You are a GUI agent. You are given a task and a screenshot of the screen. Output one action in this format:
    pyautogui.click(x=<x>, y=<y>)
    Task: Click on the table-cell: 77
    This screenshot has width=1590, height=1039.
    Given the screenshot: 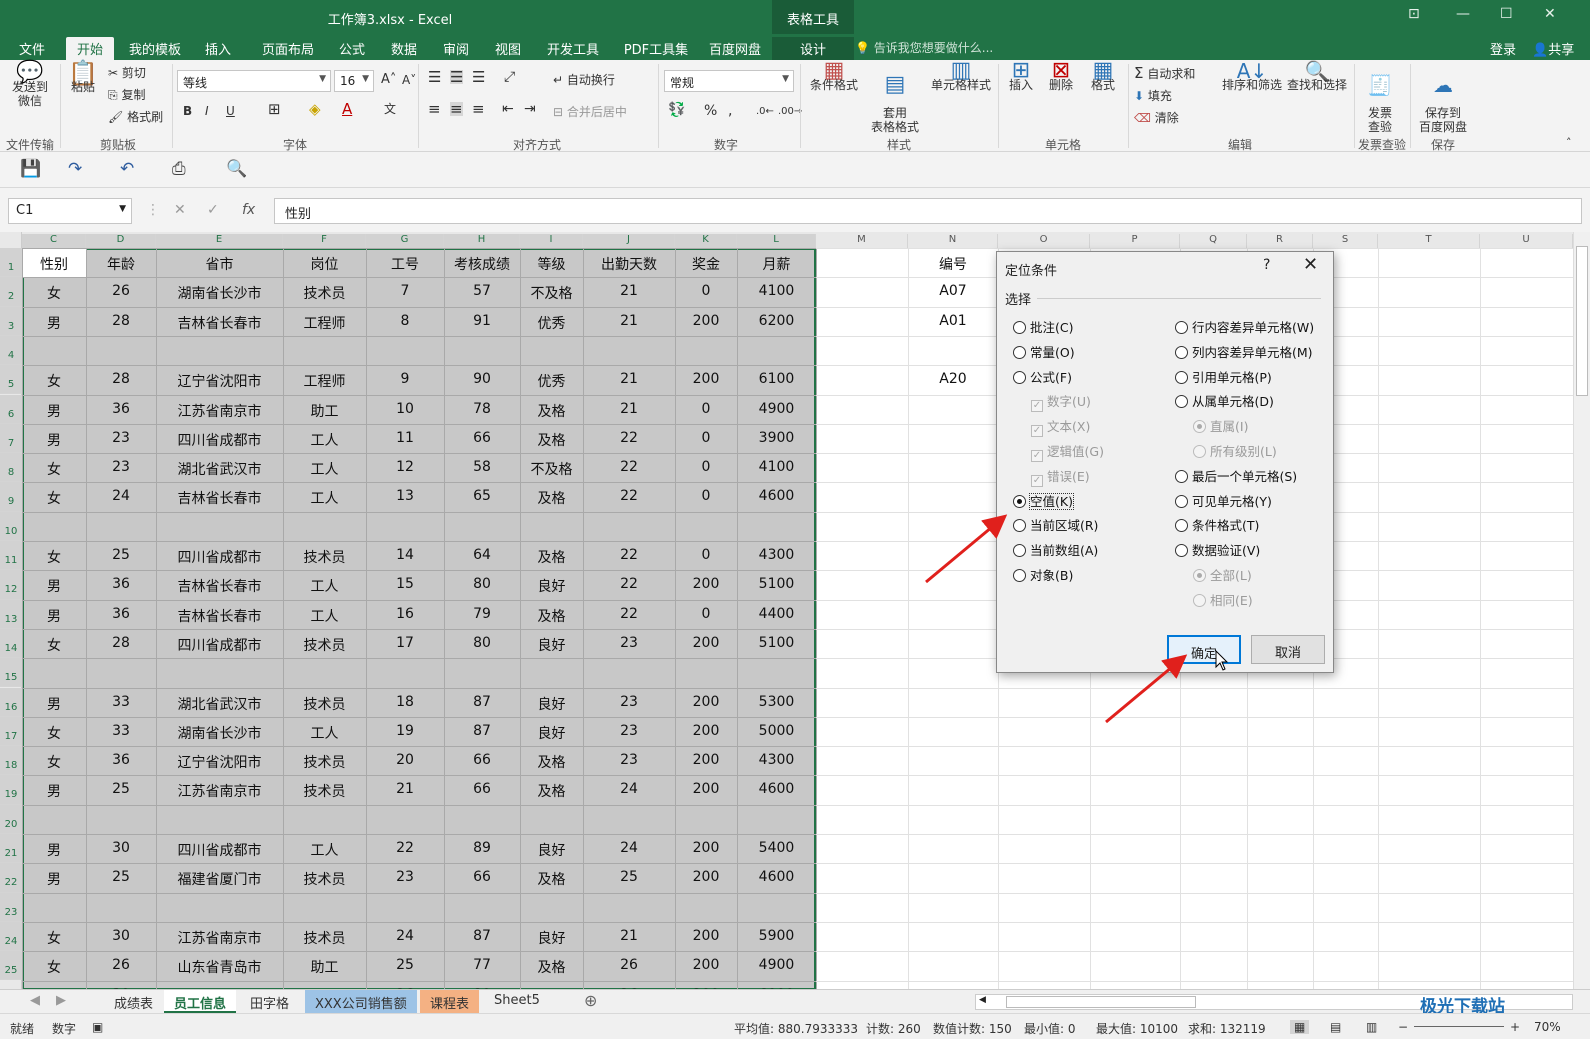 What is the action you would take?
    pyautogui.click(x=482, y=965)
    